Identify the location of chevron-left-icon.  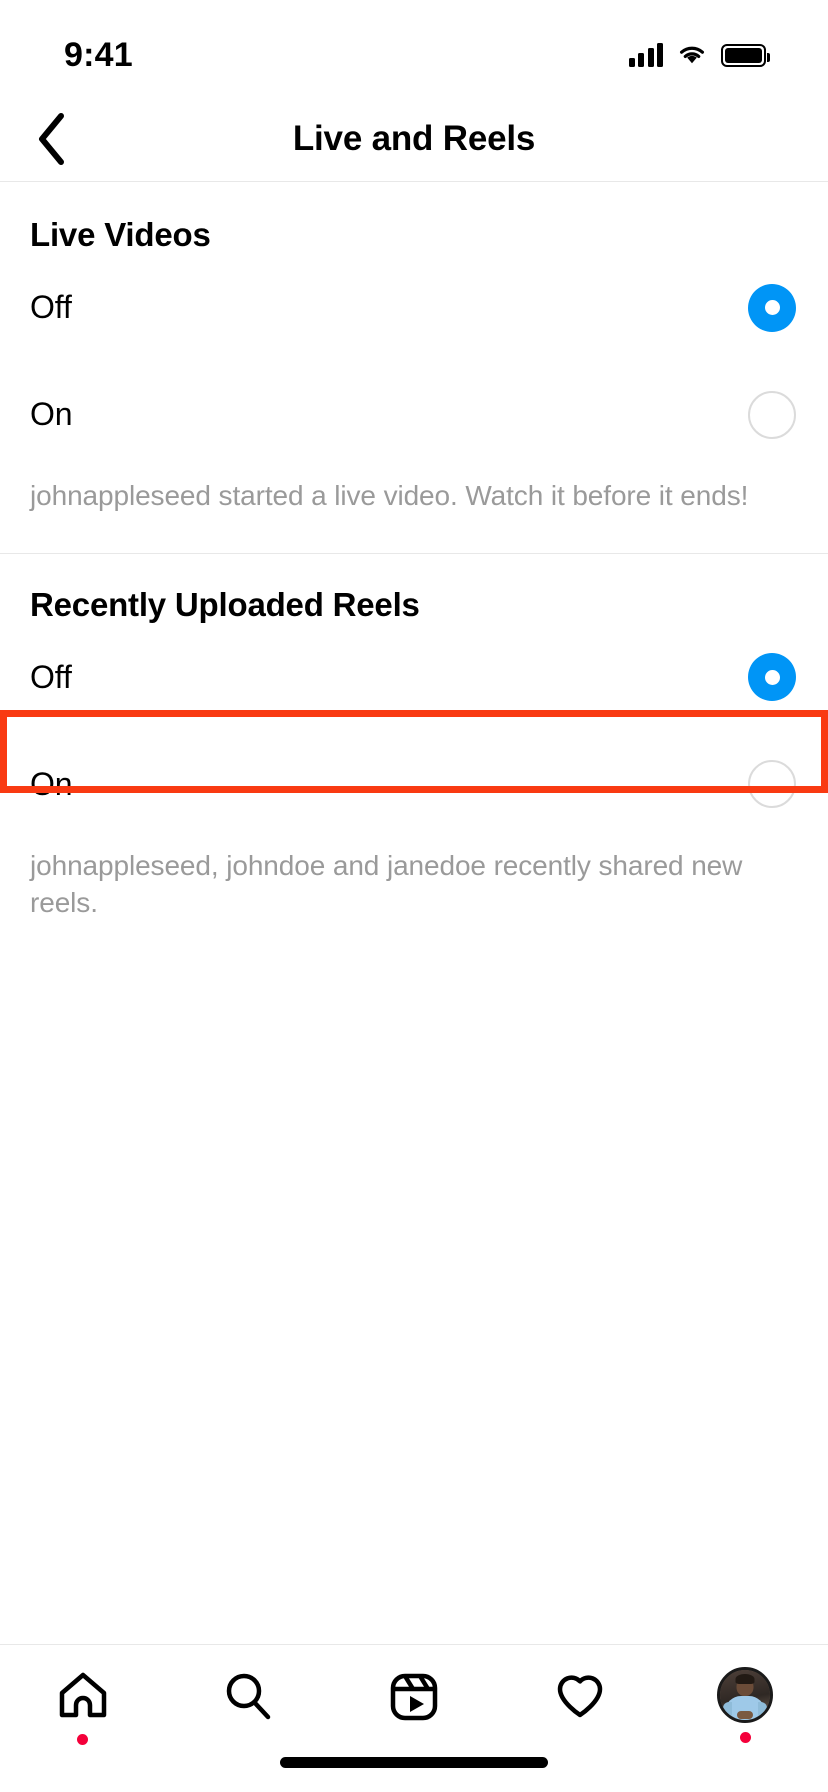
(51, 138).